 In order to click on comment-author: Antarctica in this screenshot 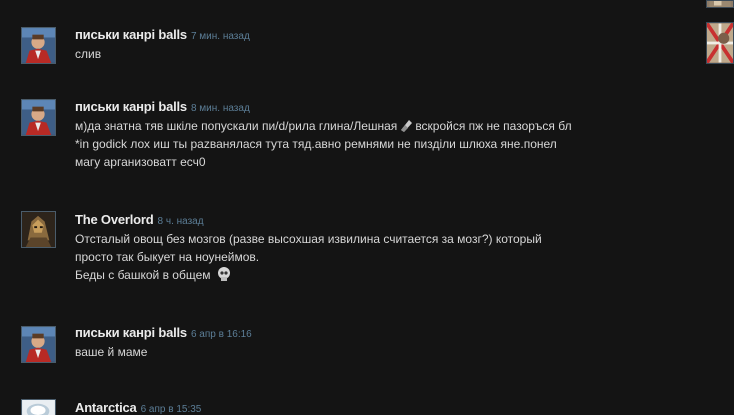, I will do `click(106, 407)`.